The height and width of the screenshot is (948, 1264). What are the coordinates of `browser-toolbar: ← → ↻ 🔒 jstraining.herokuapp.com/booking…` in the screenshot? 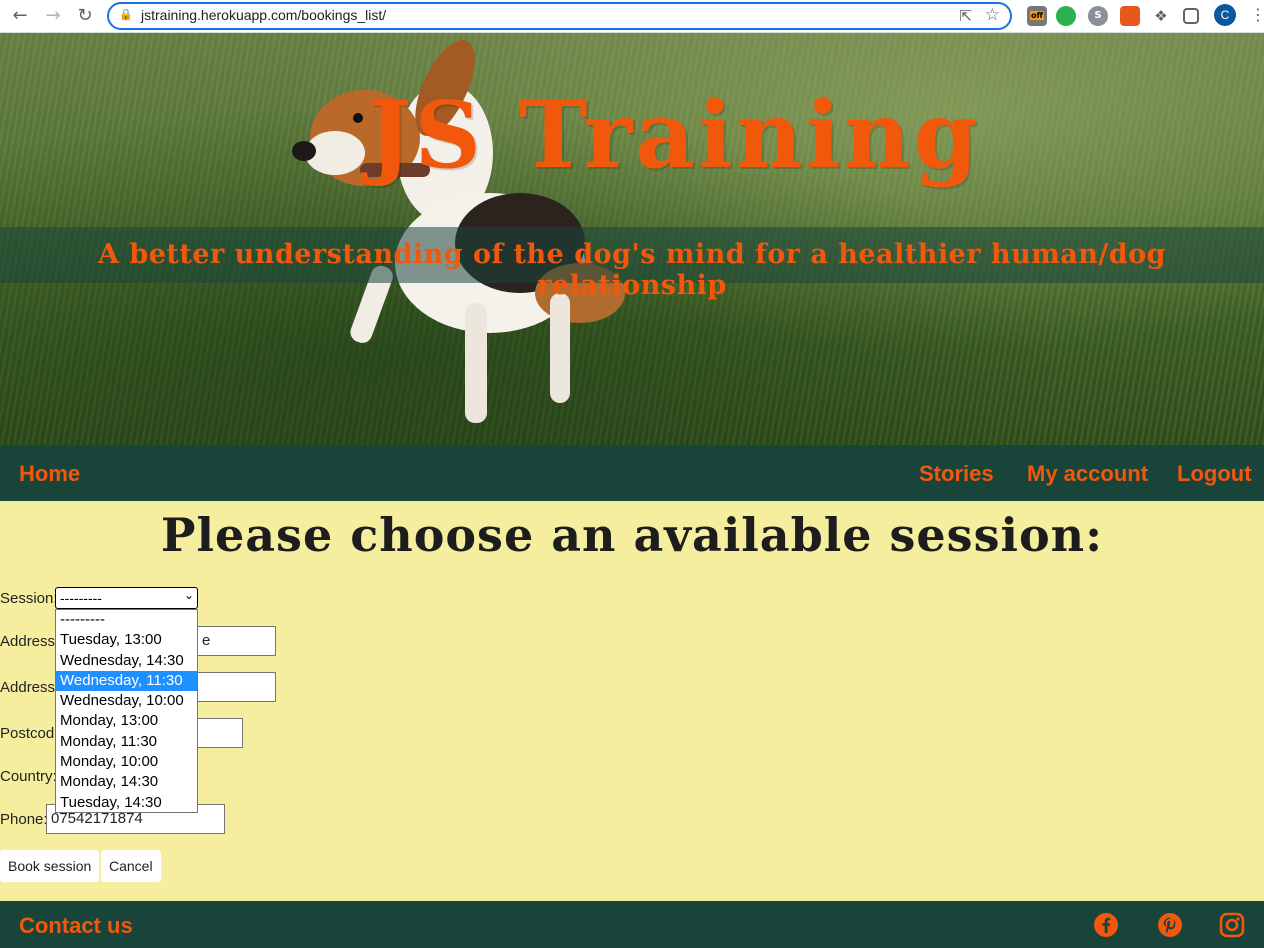 It's located at (632, 16).